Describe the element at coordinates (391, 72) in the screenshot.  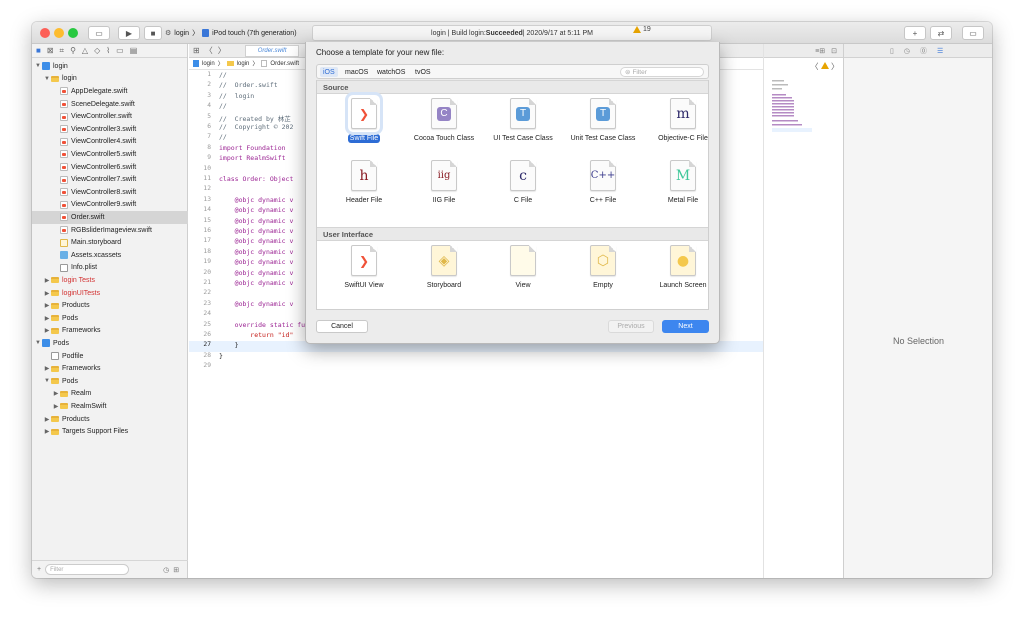
I see `platform-tab-watchos: watchOS` at that location.